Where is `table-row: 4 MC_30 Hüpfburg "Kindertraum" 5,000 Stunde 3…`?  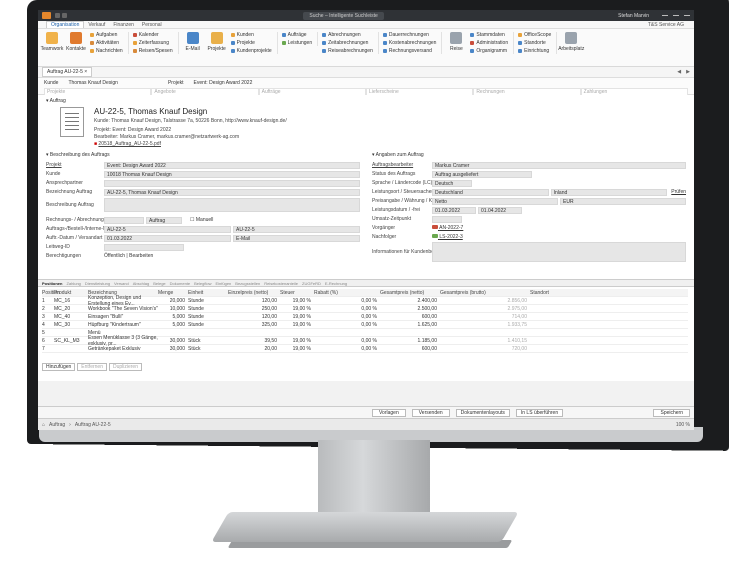 table-row: 4 MC_30 Hüpfburg "Kindertraum" 5,000 Stunde 3… is located at coordinates (365, 325).